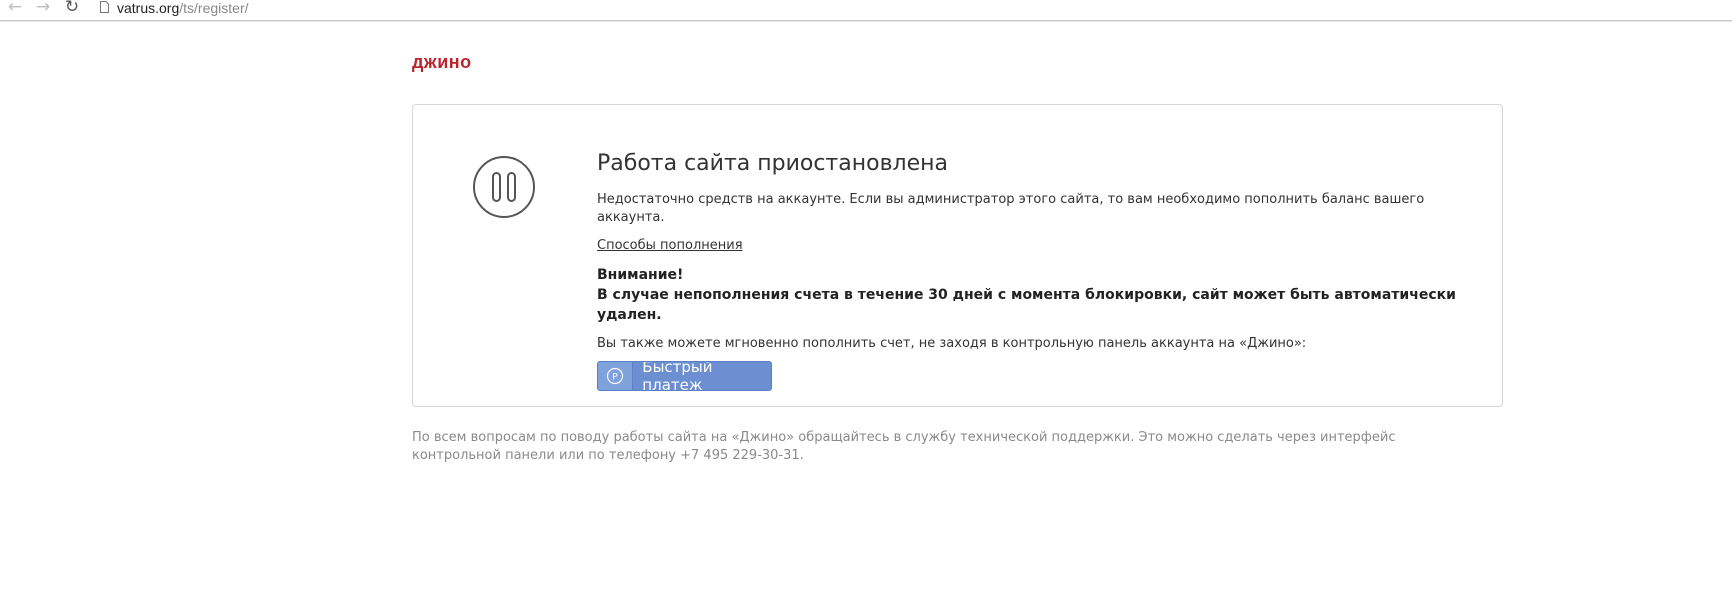 The image size is (1732, 606). What do you see at coordinates (670, 246) in the screenshot?
I see `payment-methods-link: Способы пополнения` at bounding box center [670, 246].